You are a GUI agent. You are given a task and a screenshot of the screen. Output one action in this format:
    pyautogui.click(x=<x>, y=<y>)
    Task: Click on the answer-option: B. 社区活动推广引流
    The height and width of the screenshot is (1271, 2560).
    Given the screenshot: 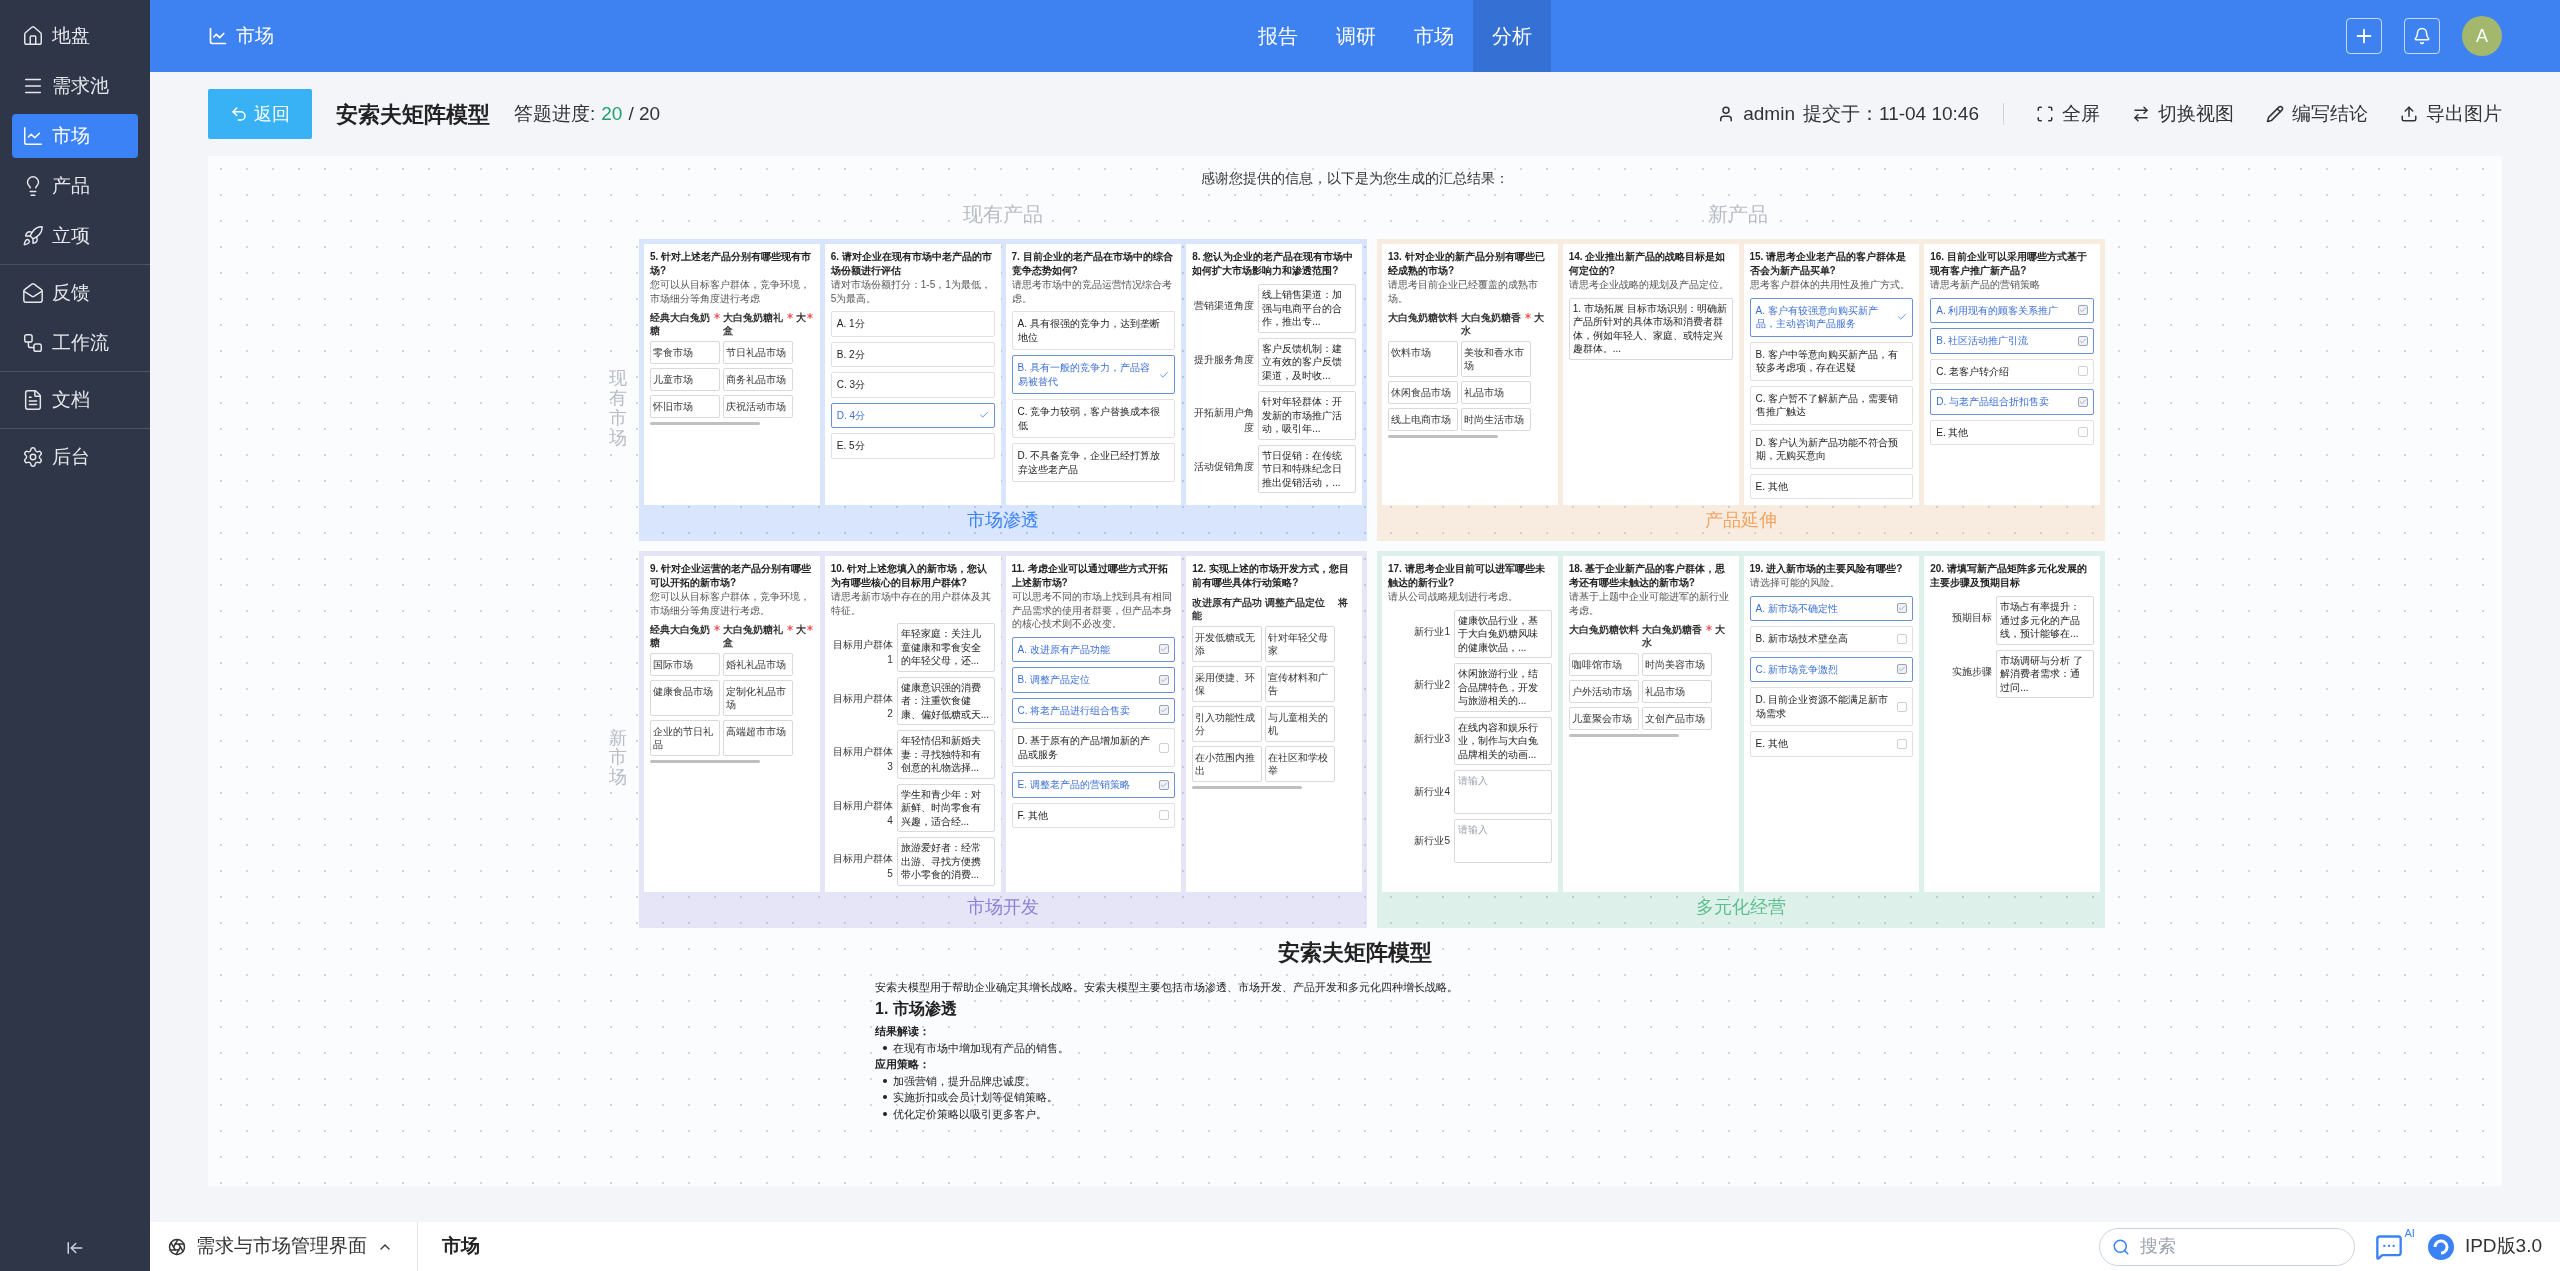 What is the action you would take?
    pyautogui.click(x=2012, y=341)
    